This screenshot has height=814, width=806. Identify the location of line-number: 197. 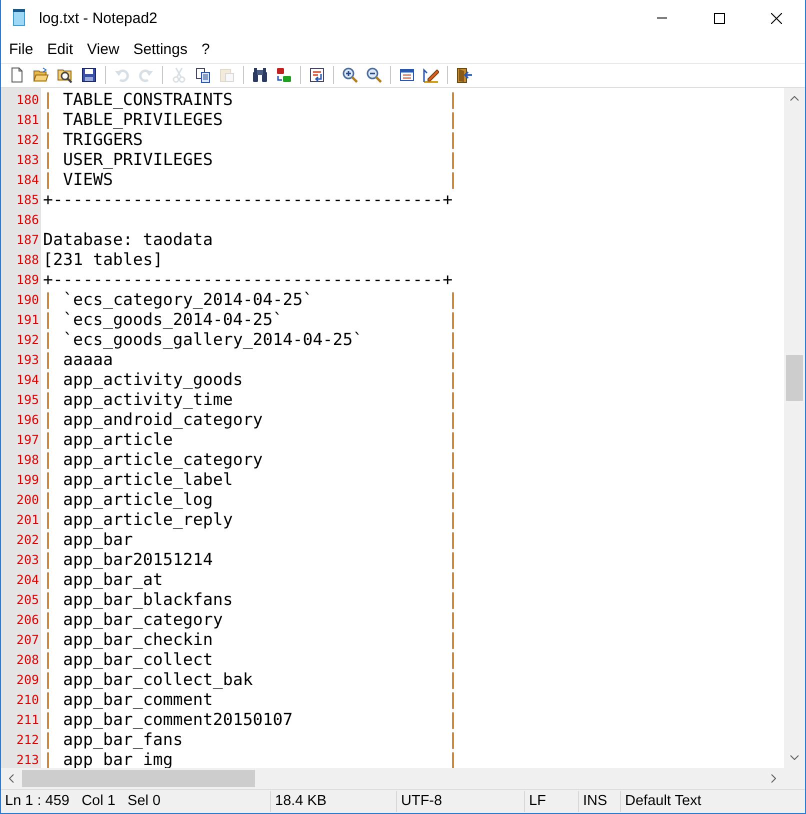
(27, 439).